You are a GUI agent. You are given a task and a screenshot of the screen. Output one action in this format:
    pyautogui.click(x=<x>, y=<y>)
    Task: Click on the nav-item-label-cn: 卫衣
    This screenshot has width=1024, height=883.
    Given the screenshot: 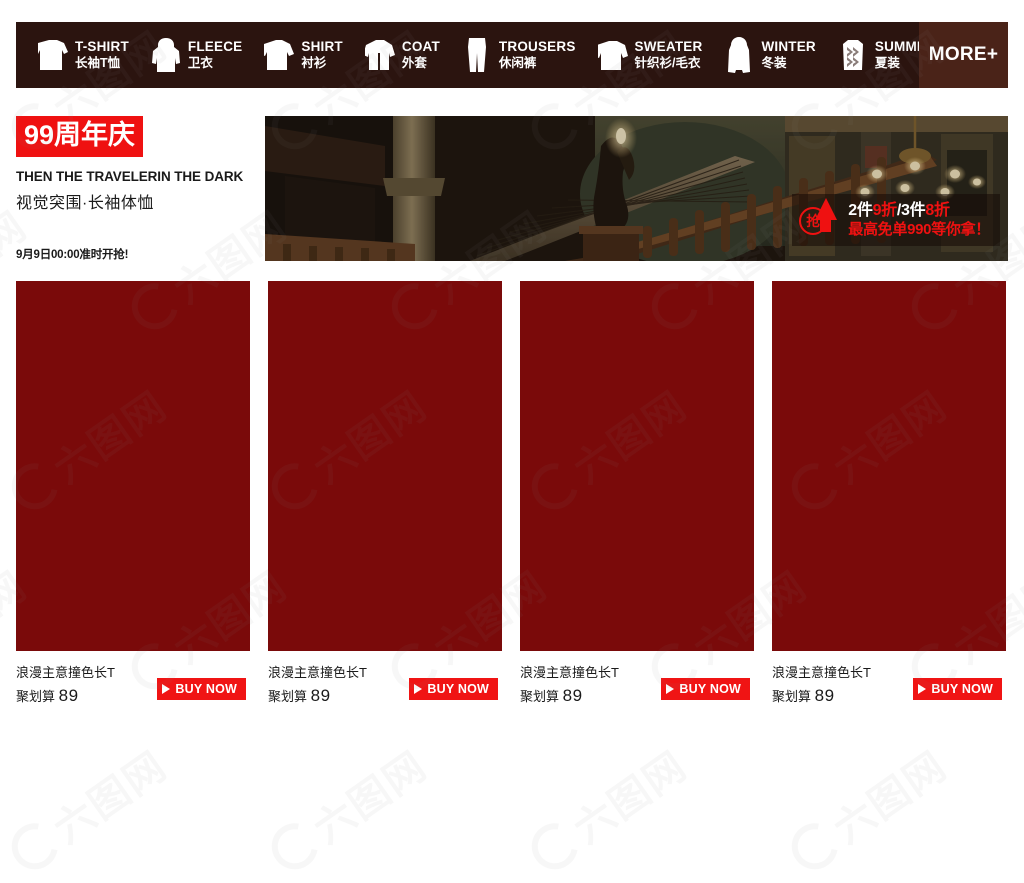 What is the action you would take?
    pyautogui.click(x=200, y=63)
    